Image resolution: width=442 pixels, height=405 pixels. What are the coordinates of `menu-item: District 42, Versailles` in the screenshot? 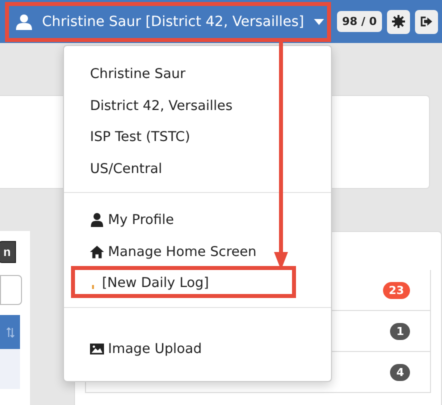 It's located at (161, 106).